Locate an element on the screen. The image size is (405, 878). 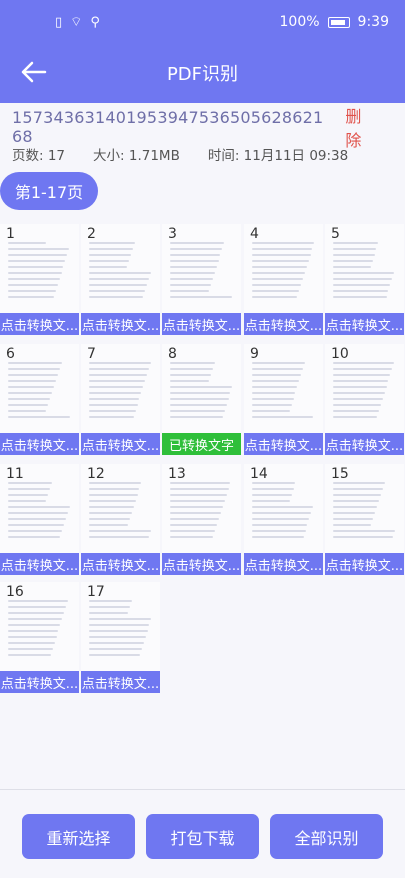
page-number: 8 is located at coordinates (172, 354).